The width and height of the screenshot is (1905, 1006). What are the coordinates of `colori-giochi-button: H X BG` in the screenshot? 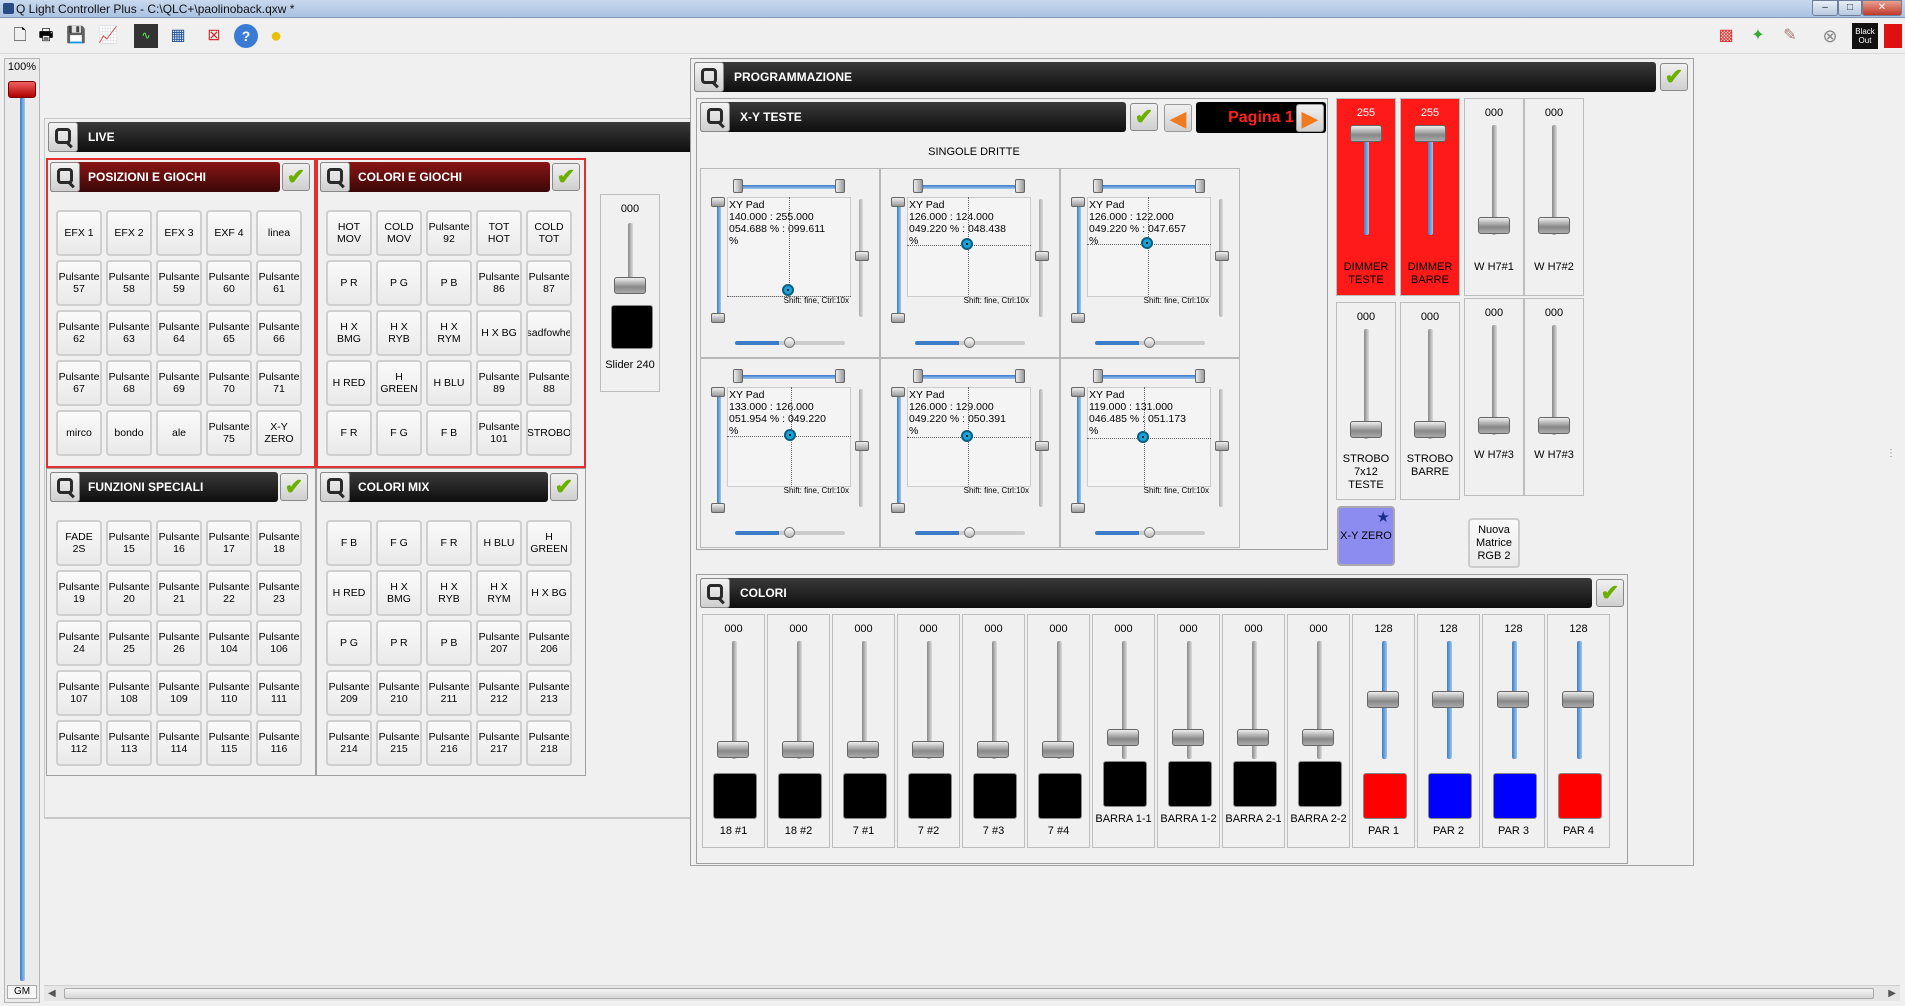 It's located at (499, 333).